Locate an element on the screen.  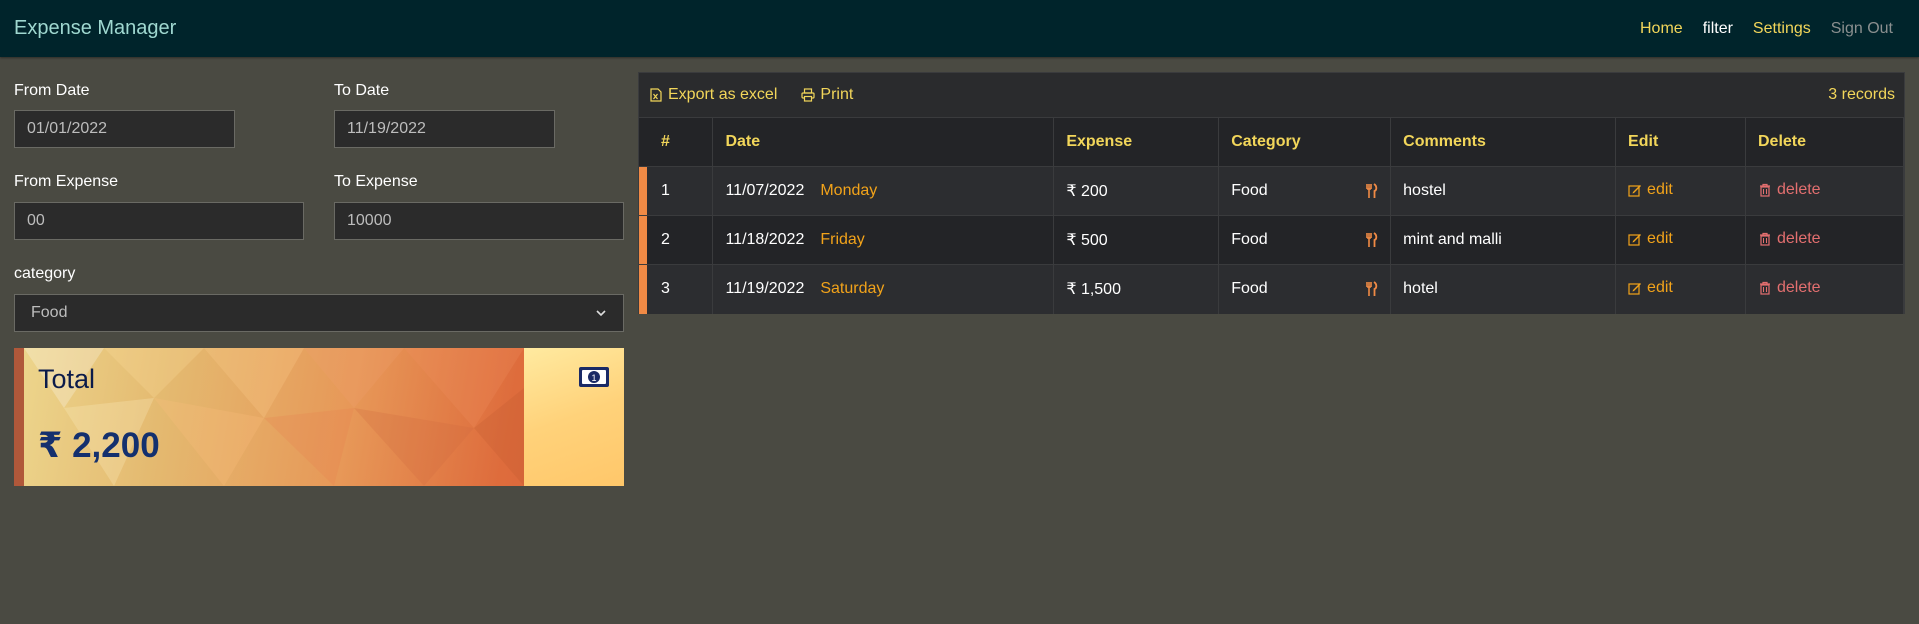
row-day: Monday is located at coordinates (849, 190).